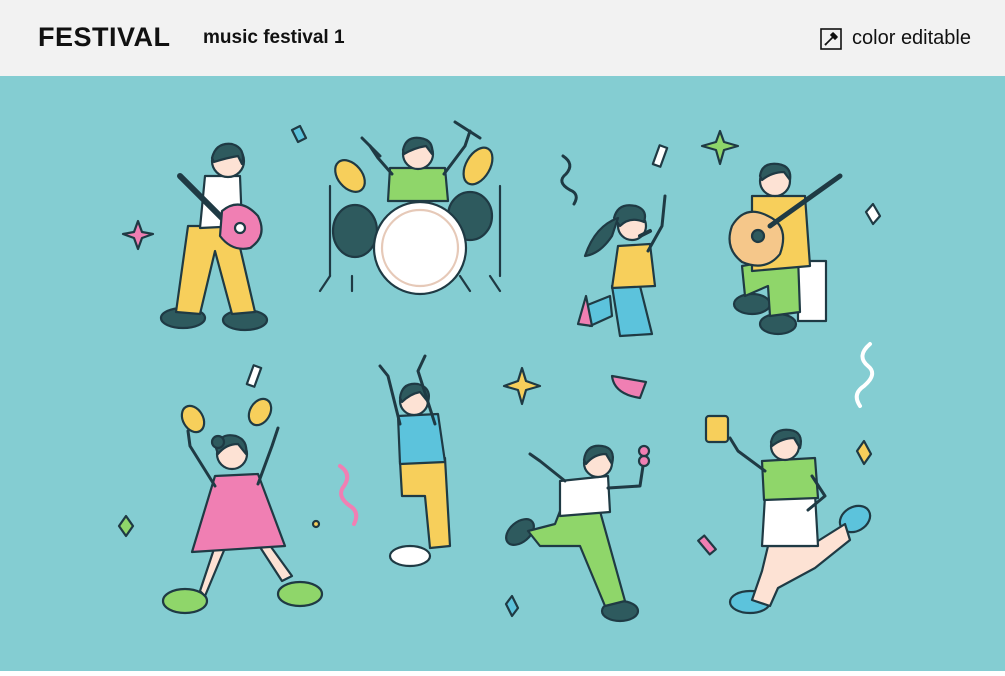 The width and height of the screenshot is (1005, 676). I want to click on brand-title: FESTIVAL, so click(104, 37).